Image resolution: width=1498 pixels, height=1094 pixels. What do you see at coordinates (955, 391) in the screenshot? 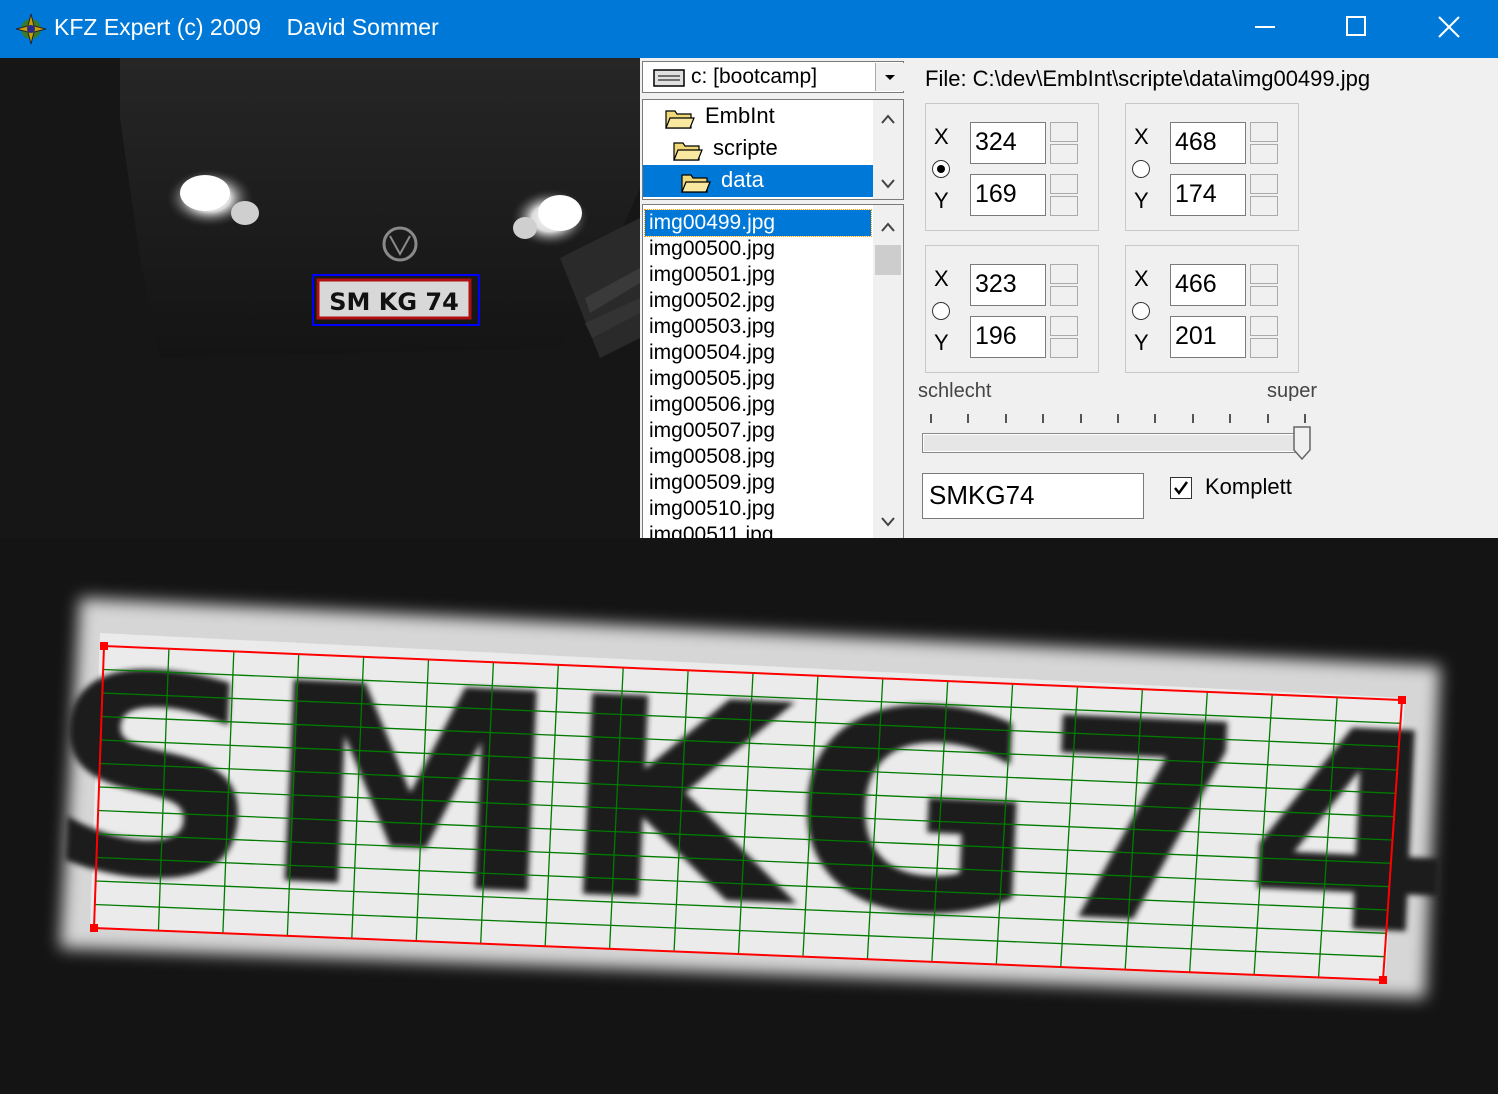
I see `quality-low-label: schlecht` at bounding box center [955, 391].